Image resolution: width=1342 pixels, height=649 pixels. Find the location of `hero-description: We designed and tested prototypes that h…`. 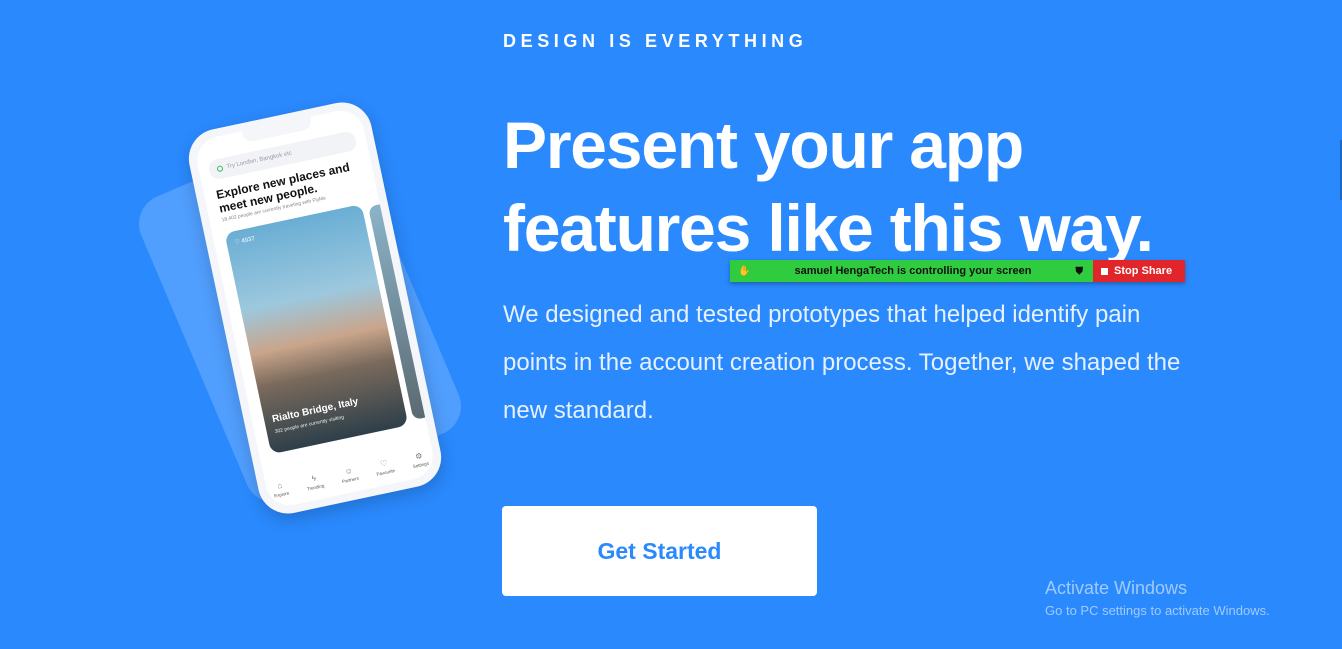

hero-description: We designed and tested prototypes that h… is located at coordinates (842, 362).